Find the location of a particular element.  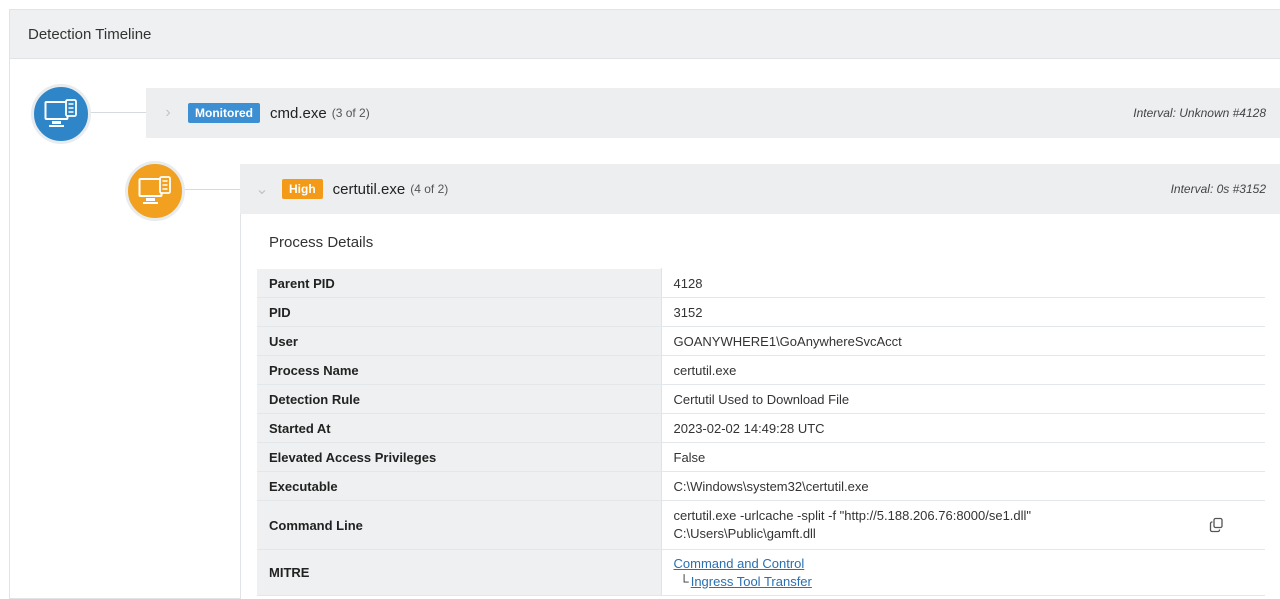

row-value: 3152 is located at coordinates (963, 312).